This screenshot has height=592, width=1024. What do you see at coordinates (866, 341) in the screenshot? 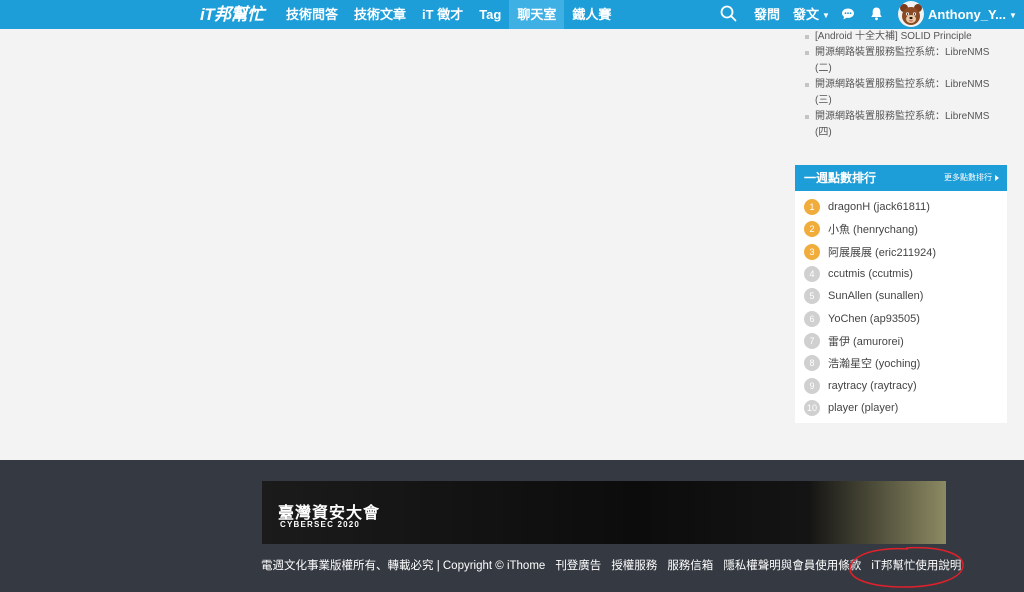
I see `rank-user: 雷伊 (amurorei)` at bounding box center [866, 341].